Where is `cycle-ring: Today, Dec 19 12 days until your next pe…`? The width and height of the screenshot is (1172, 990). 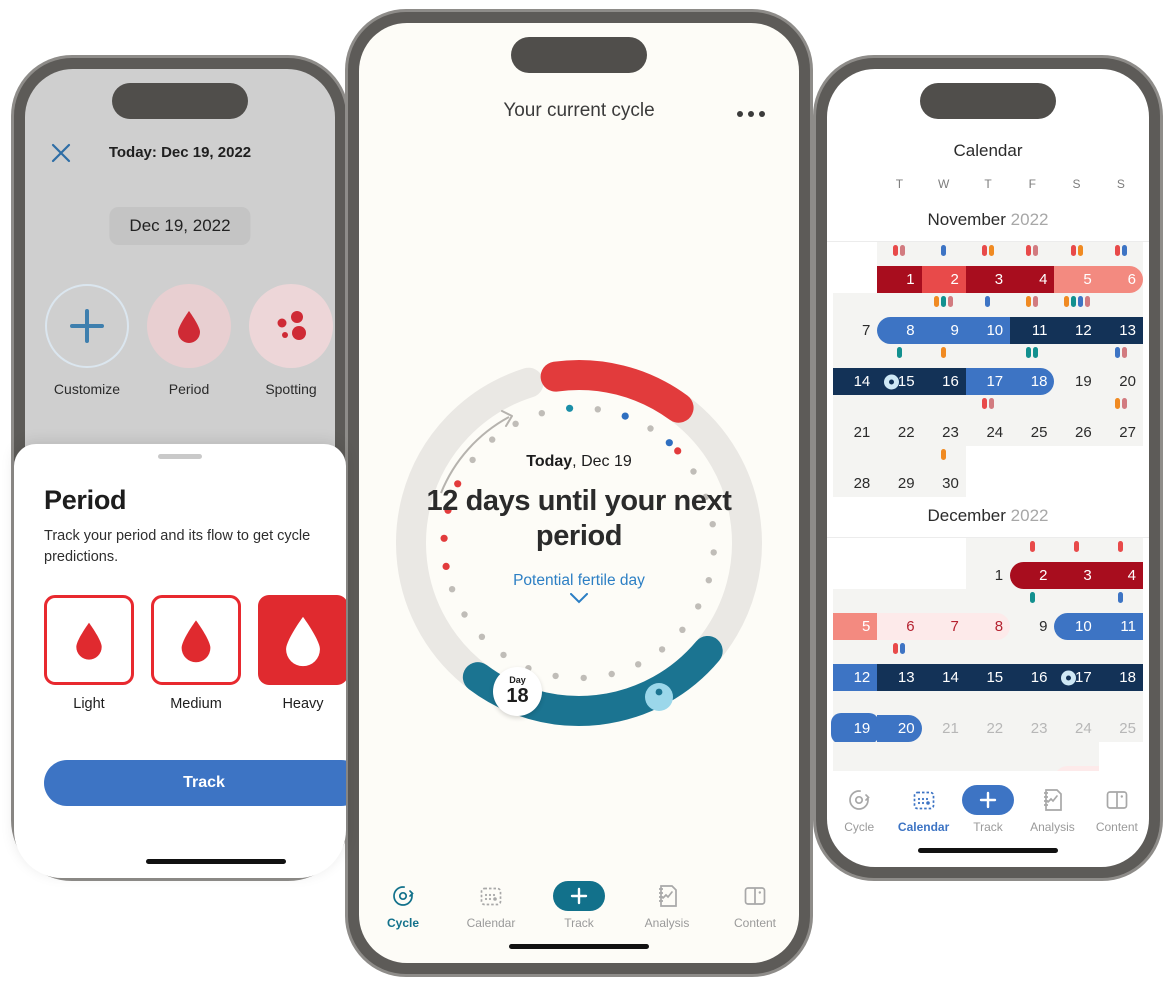
cycle-ring: Today, Dec 19 12 days until your next pe… is located at coordinates (579, 543).